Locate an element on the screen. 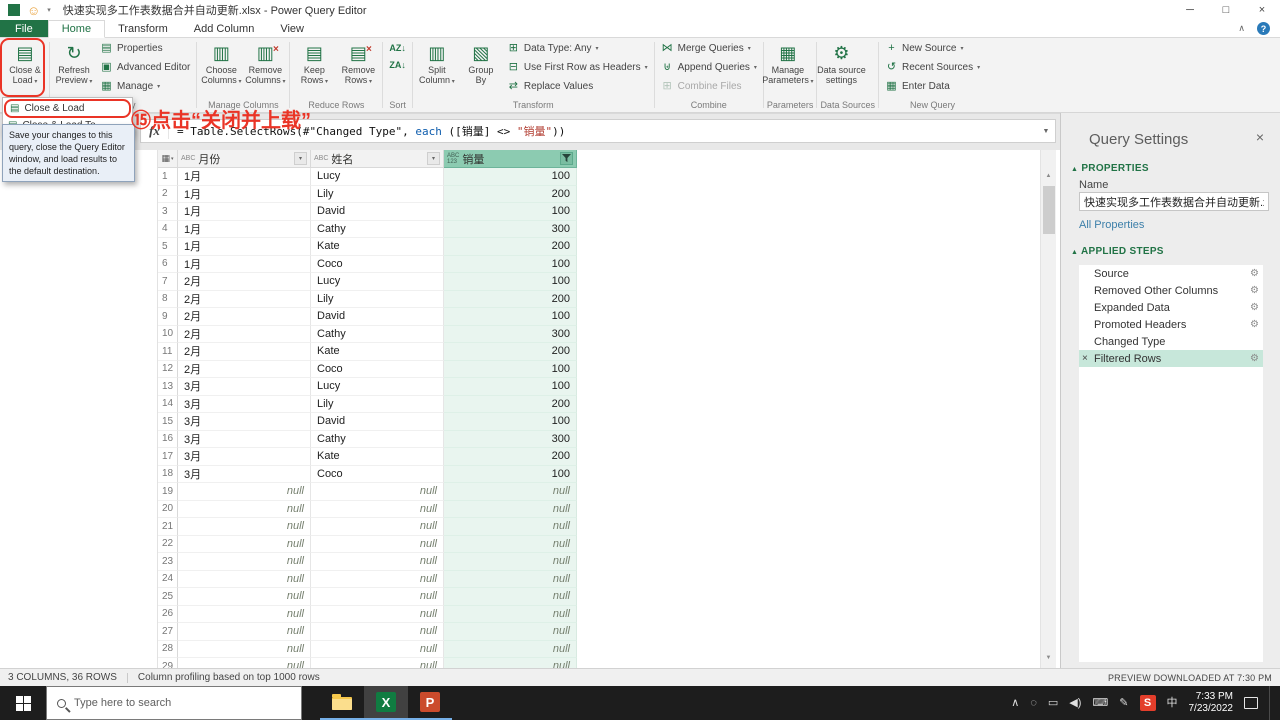  menu-item-close-and-load: ▤ Close & Load is located at coordinates (67, 108).